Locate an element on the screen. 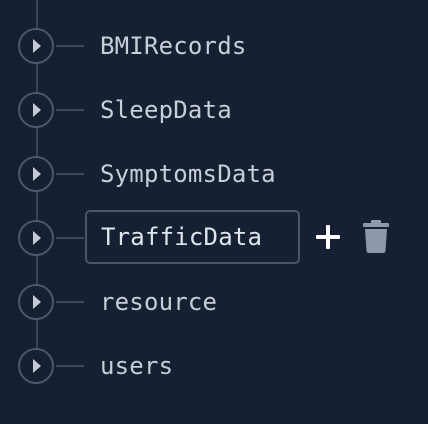 The height and width of the screenshot is (424, 428). tree-item-label: users is located at coordinates (136, 366).